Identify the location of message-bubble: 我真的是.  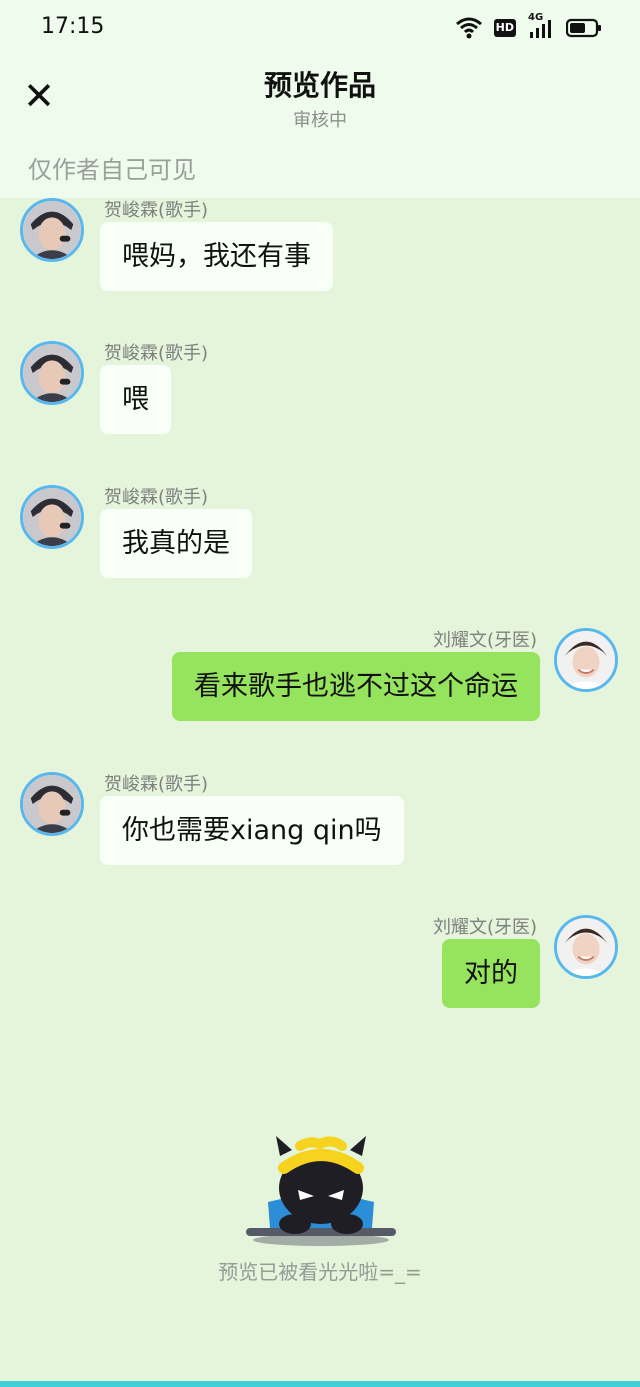
(176, 543).